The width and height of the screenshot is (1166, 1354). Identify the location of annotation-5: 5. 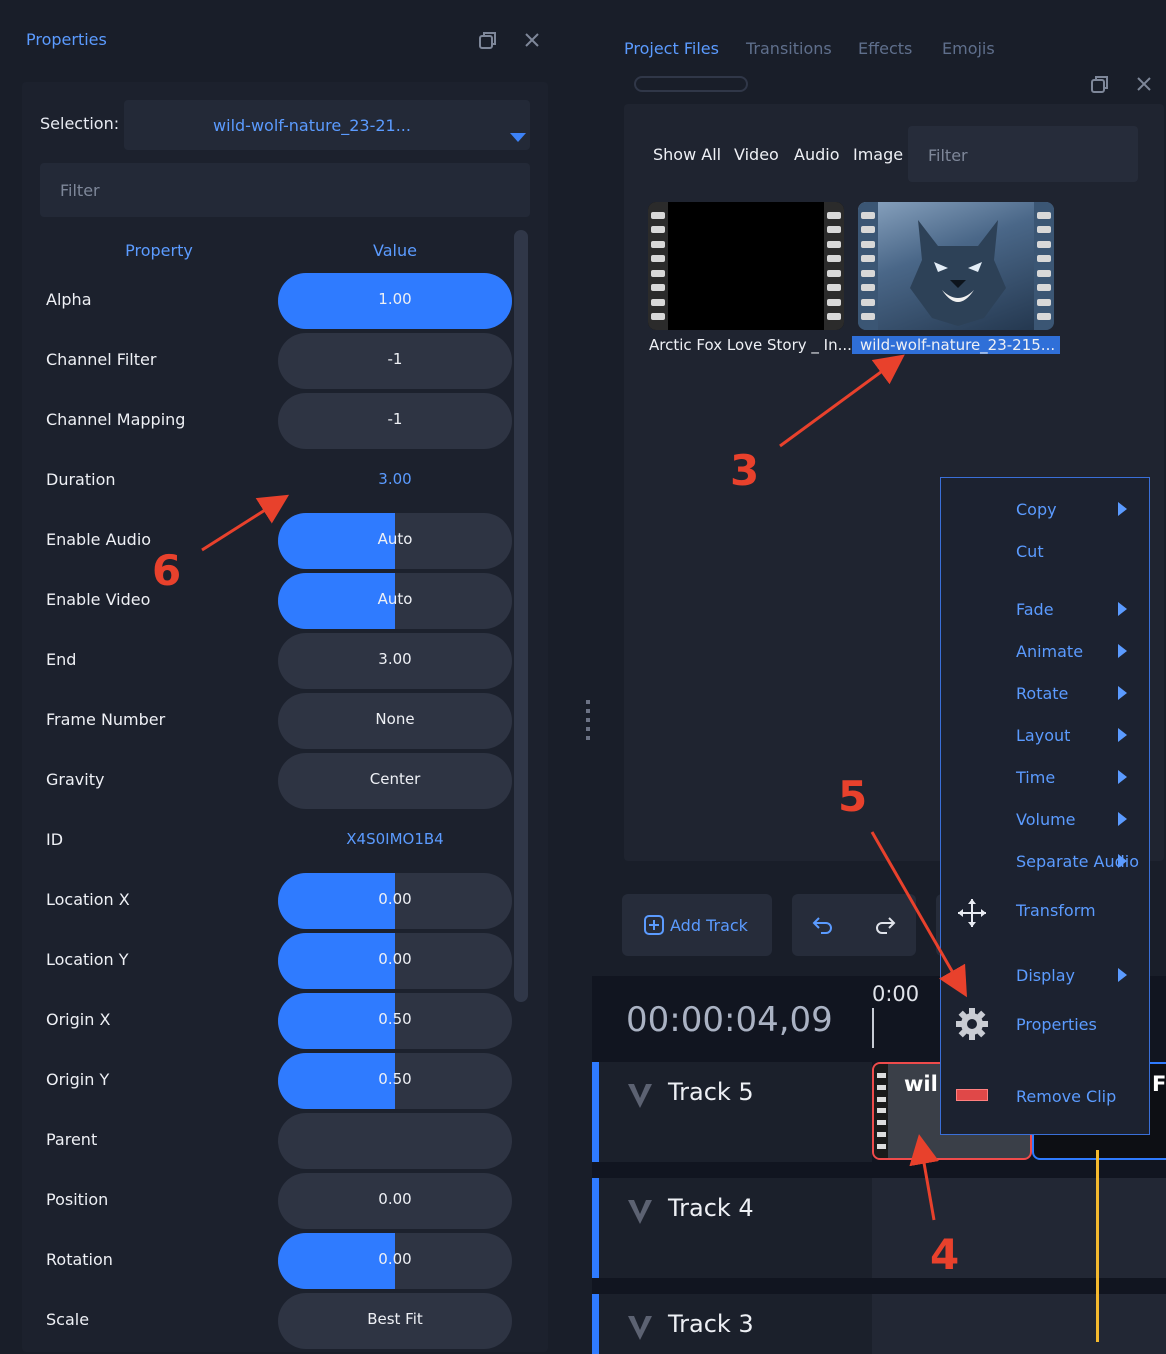
(853, 796).